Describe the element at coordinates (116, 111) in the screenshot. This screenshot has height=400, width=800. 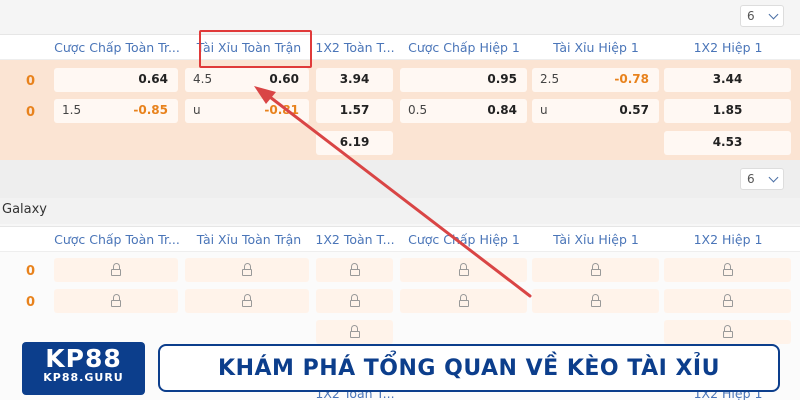
I see `odds-cell: 1.5 -0.85` at that location.